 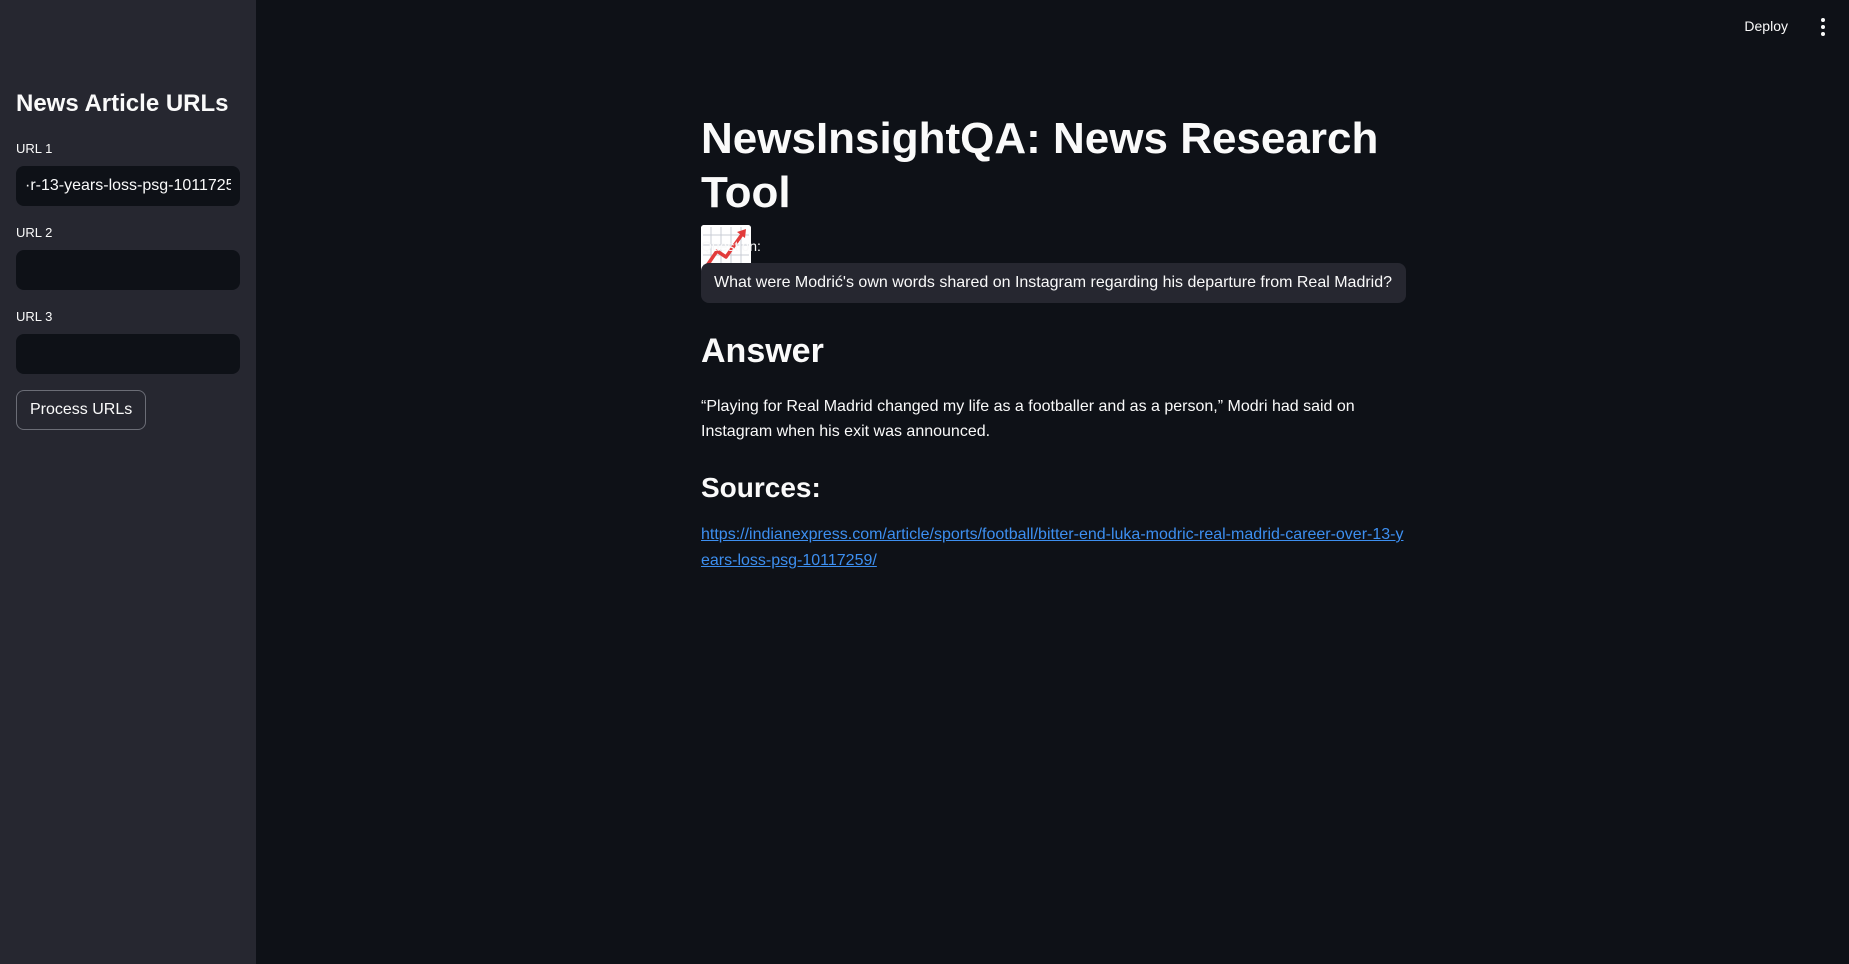 I want to click on vertical-ellipsis-icon, so click(x=1823, y=27).